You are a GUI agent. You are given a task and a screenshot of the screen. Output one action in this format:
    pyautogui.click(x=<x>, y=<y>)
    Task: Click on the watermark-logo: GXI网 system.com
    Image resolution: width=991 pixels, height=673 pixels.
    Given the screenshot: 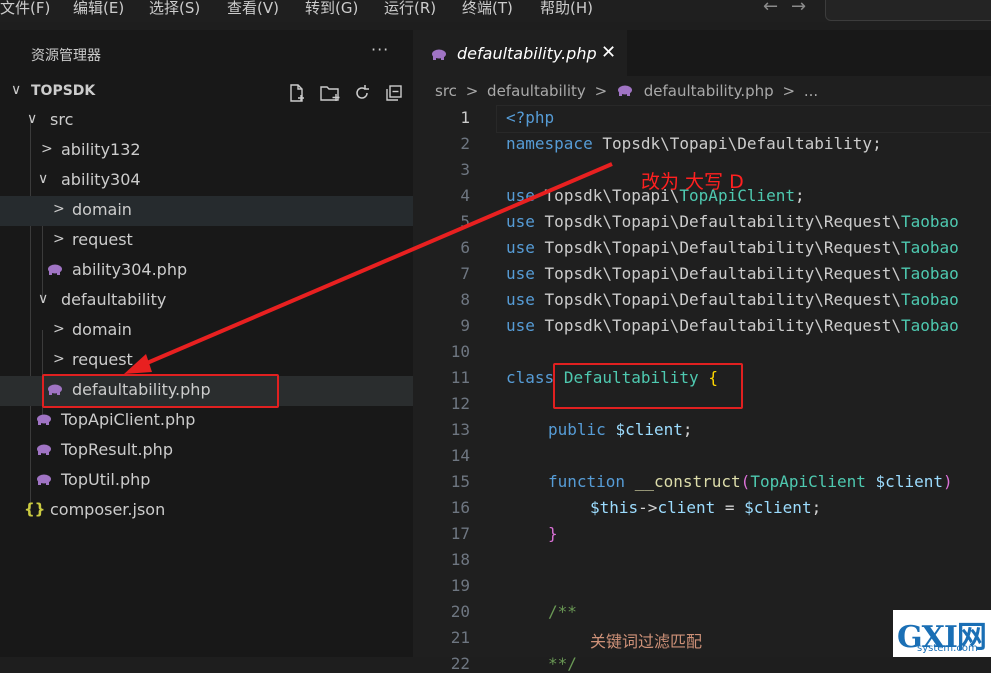 What is the action you would take?
    pyautogui.click(x=942, y=633)
    